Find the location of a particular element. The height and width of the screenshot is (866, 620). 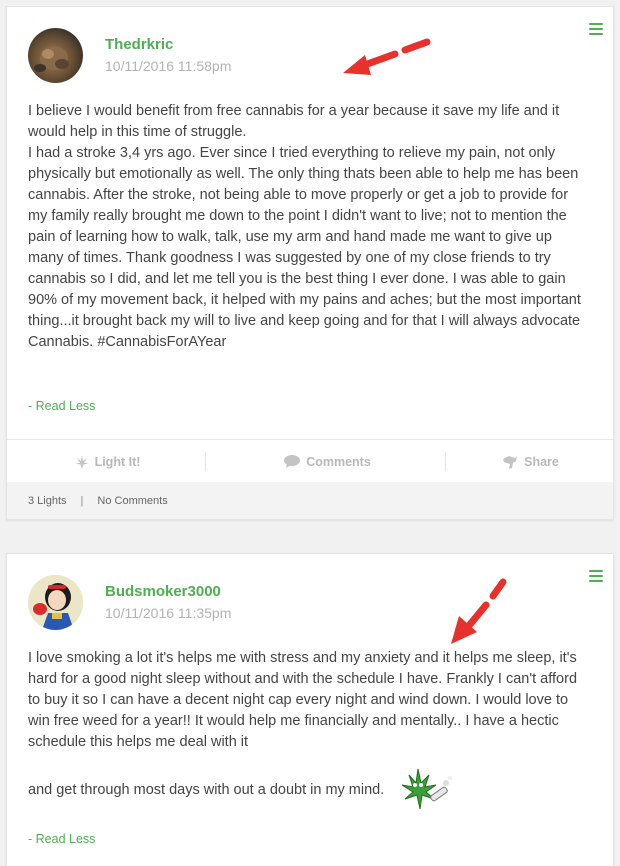

light-it-label: Light It! is located at coordinates (117, 461).